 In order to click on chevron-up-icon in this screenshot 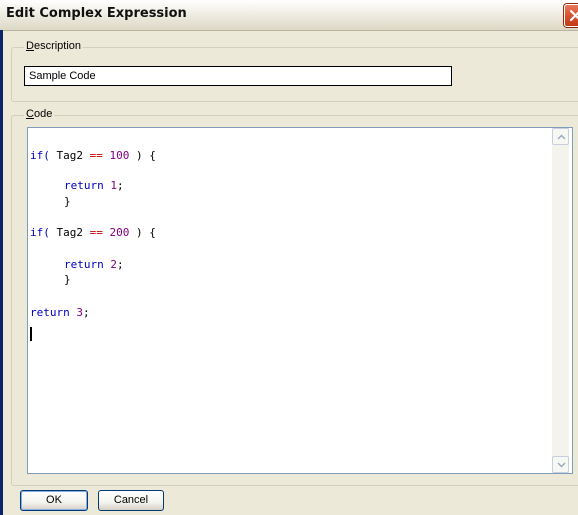, I will do `click(561, 137)`.